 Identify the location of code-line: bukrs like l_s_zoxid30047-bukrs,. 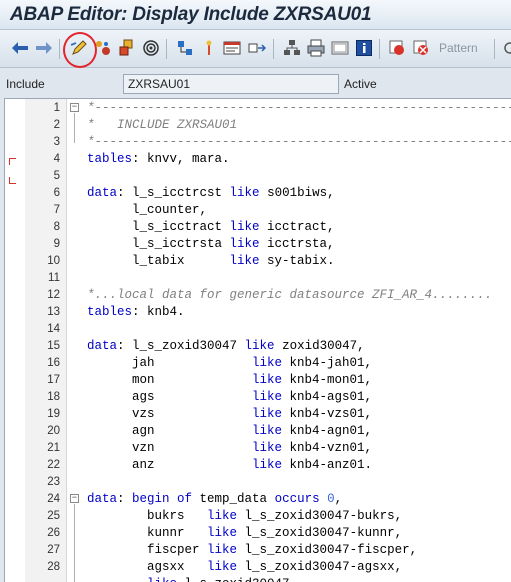
(244, 516).